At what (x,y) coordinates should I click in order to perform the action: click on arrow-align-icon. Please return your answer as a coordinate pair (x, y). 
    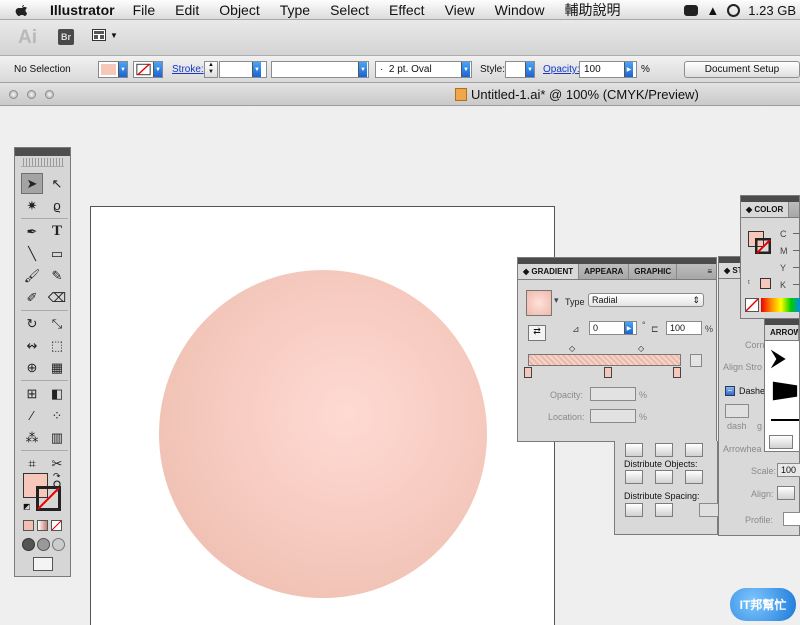
    Looking at the image, I should click on (786, 493).